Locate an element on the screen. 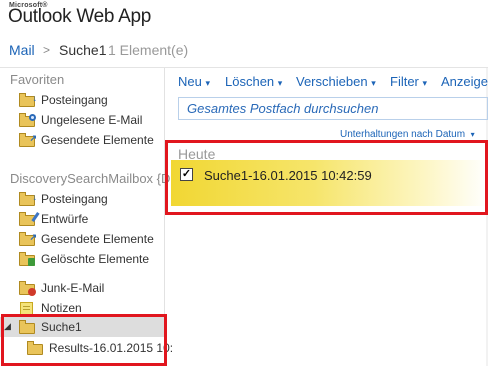 Image resolution: width=488 pixels, height=366 pixels. sidebar-item-sent: ↗ Gesendete Elemente is located at coordinates (86, 239).